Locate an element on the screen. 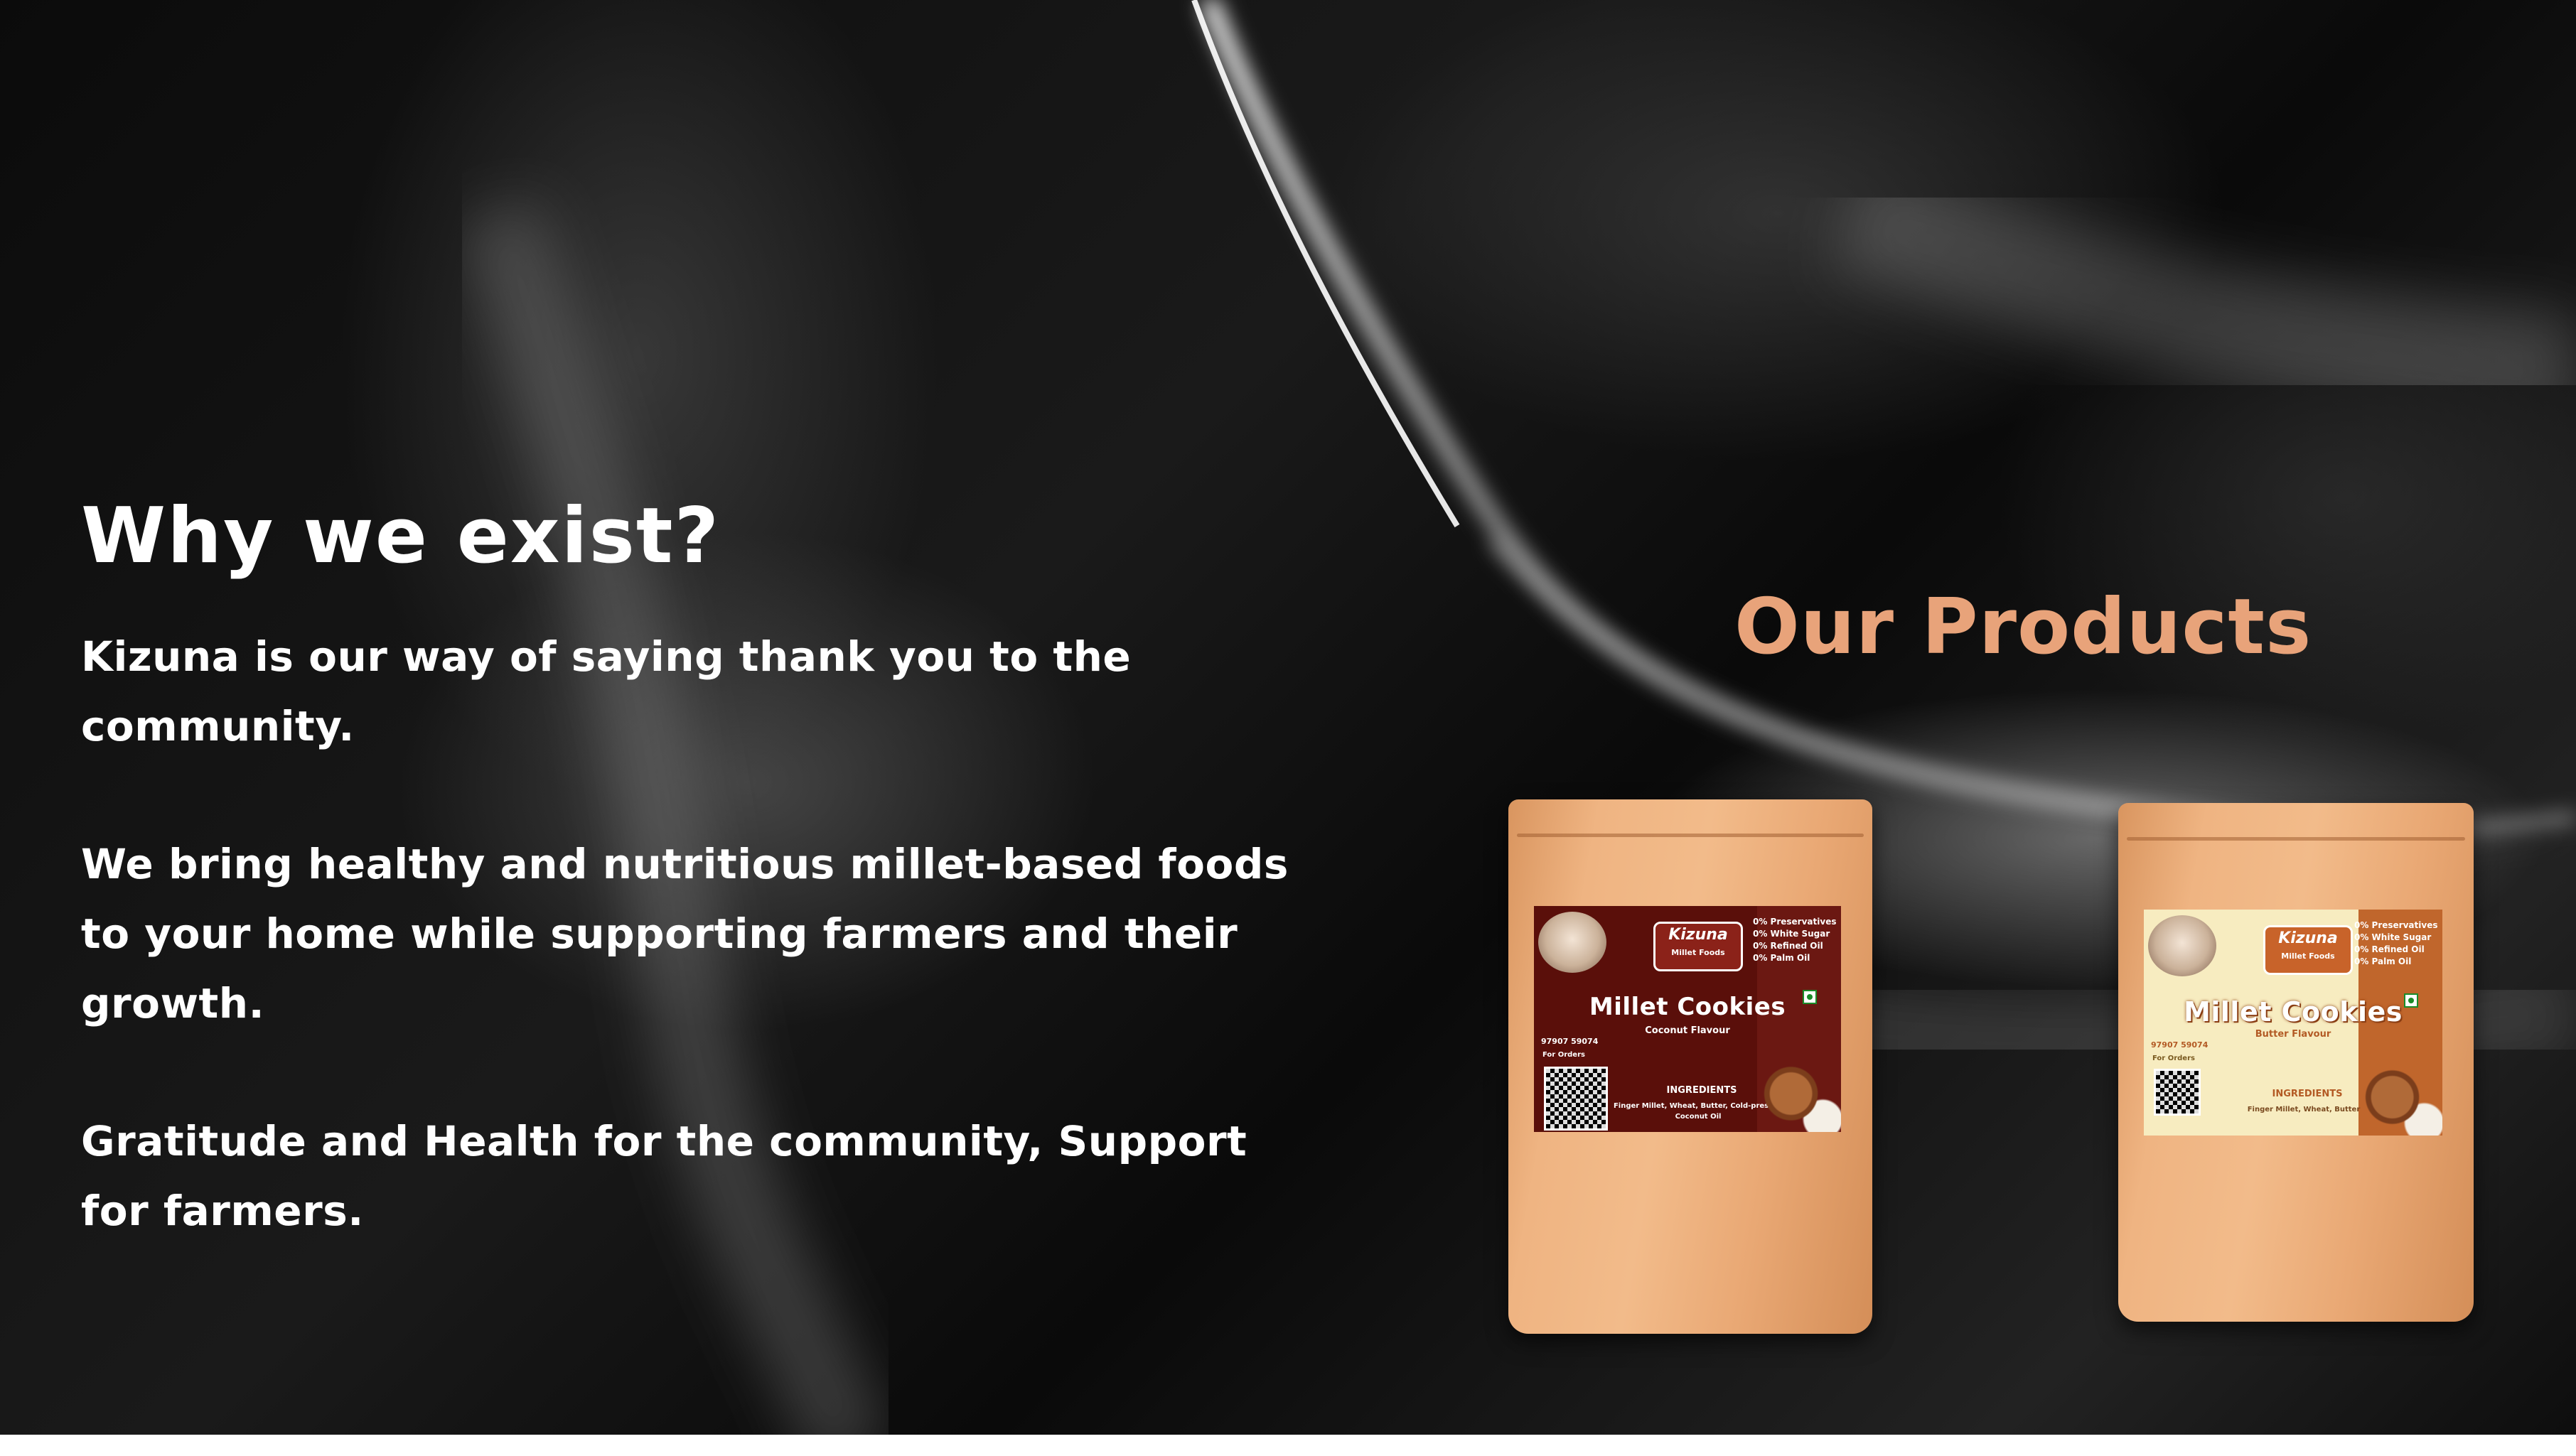 The image size is (2576, 1456). bottom-border is located at coordinates (1288, 1446).